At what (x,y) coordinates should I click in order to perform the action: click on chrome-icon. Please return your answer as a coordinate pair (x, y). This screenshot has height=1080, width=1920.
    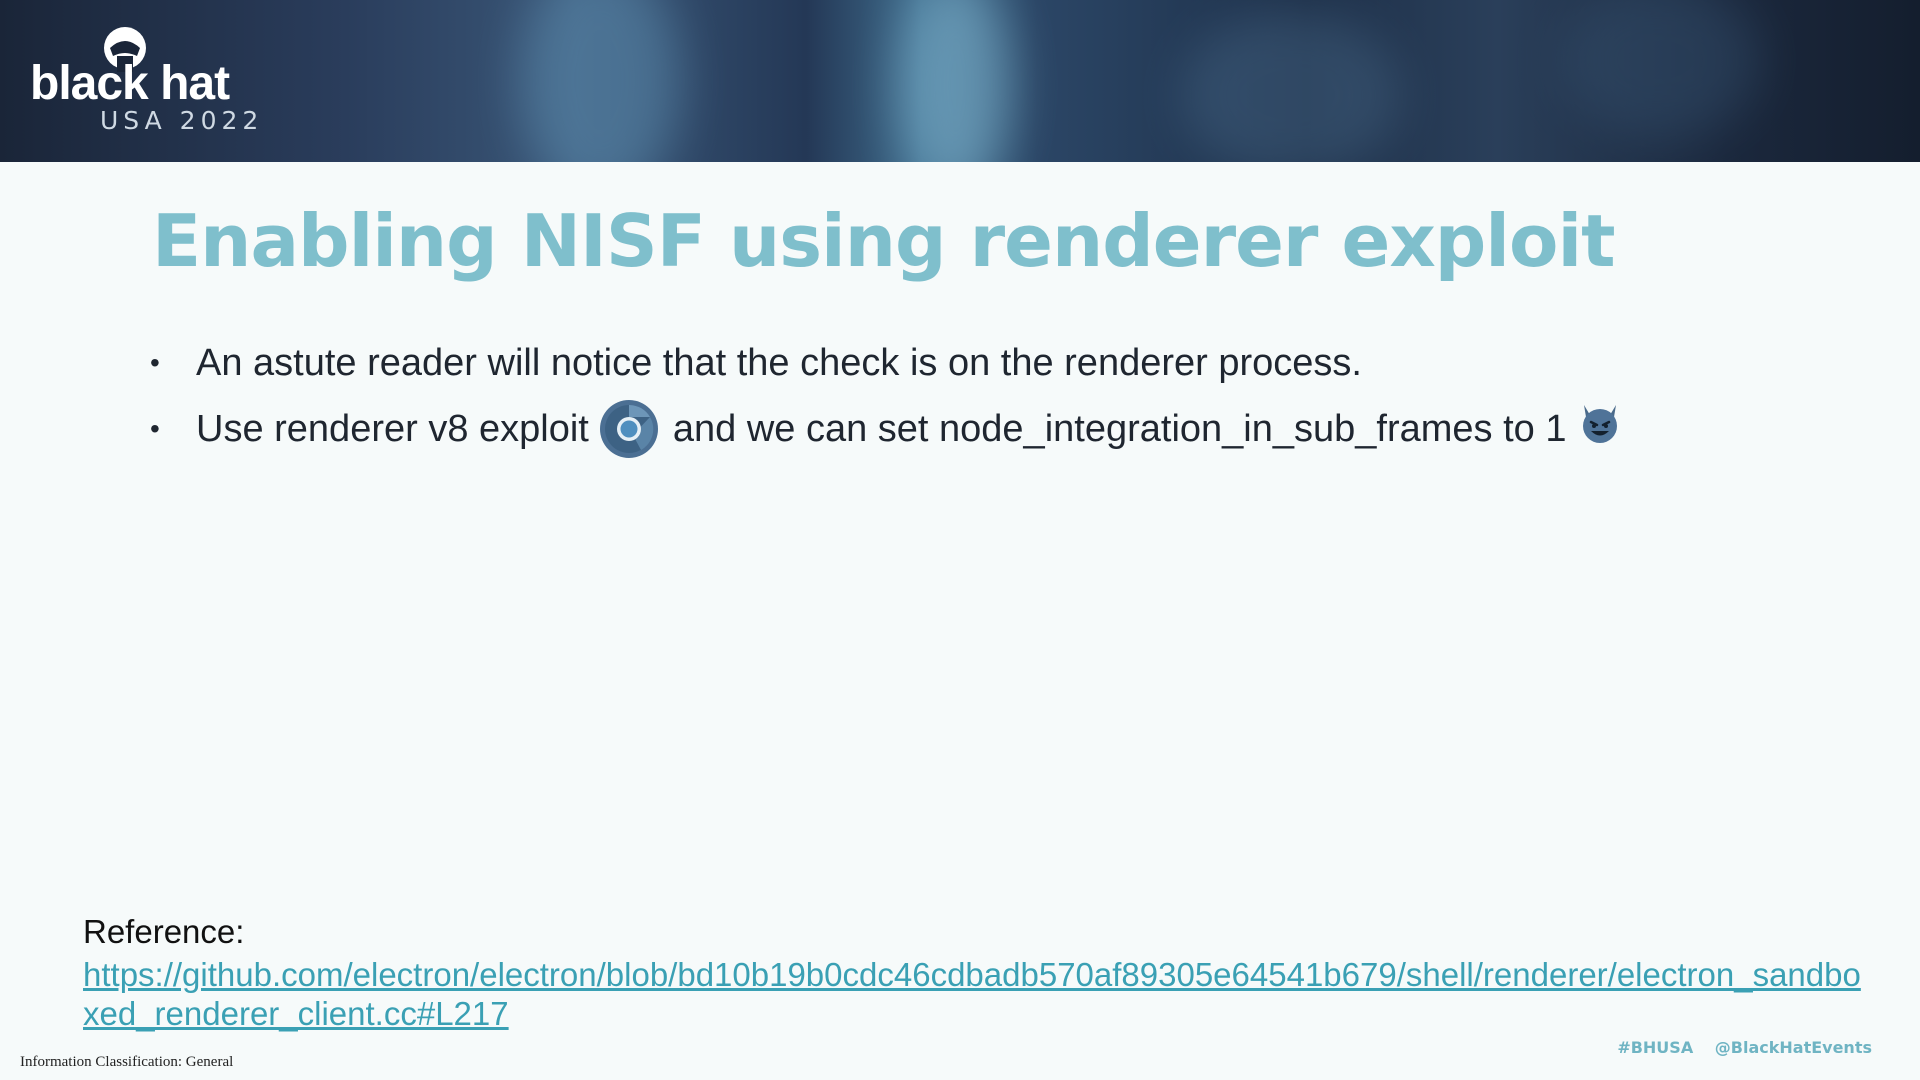
    Looking at the image, I should click on (628, 429).